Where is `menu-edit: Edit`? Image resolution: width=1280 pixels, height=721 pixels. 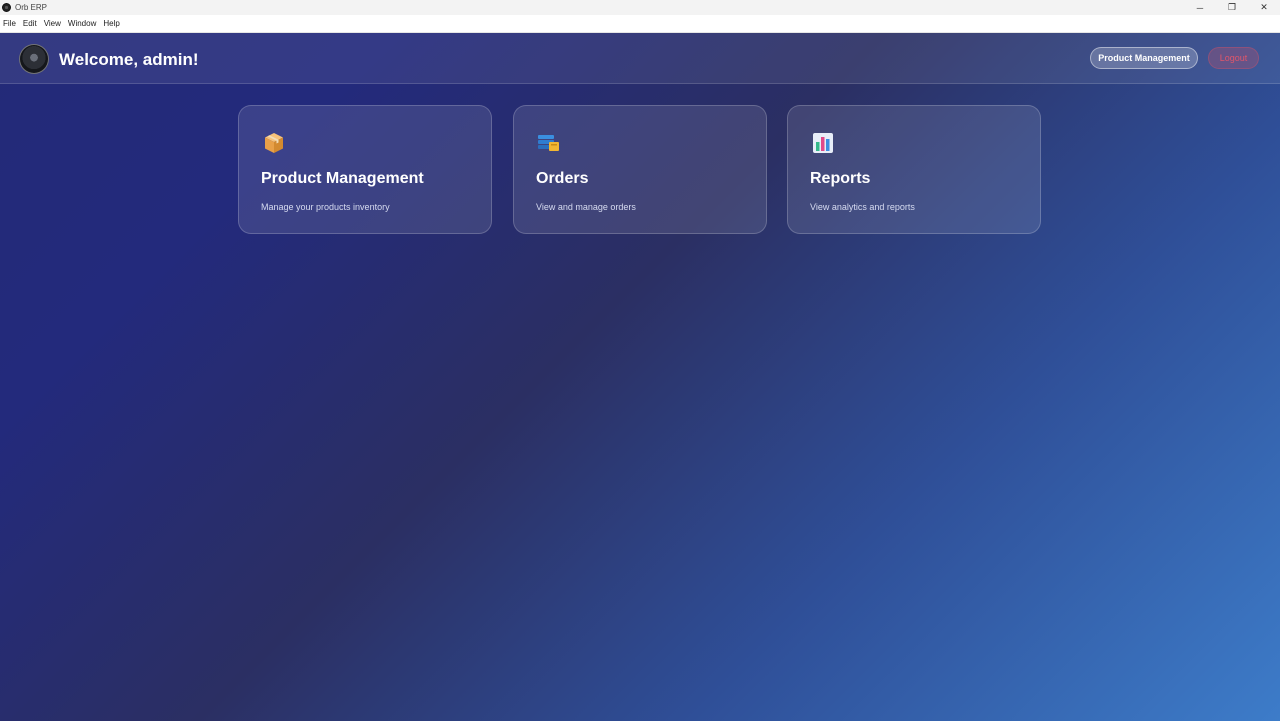 menu-edit: Edit is located at coordinates (30, 23).